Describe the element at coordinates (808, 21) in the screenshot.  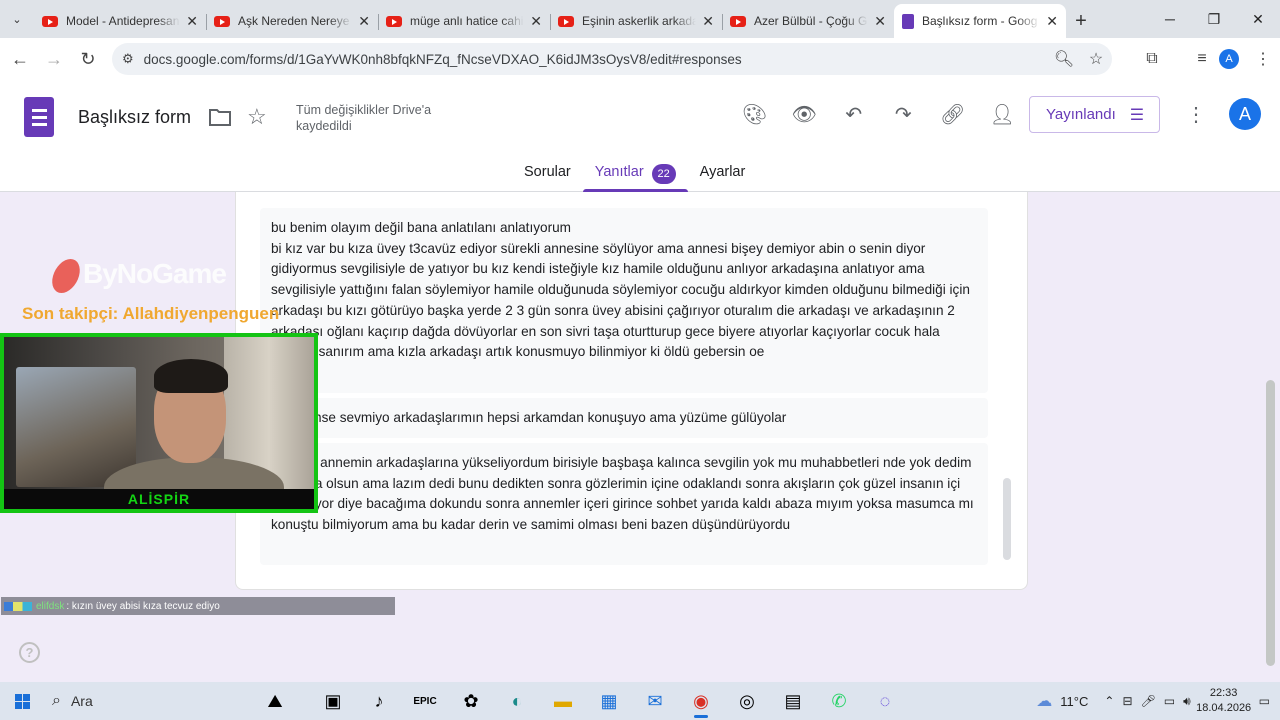
I see `browser-tab: Azer Bülbül - Çoğu G ✕` at that location.